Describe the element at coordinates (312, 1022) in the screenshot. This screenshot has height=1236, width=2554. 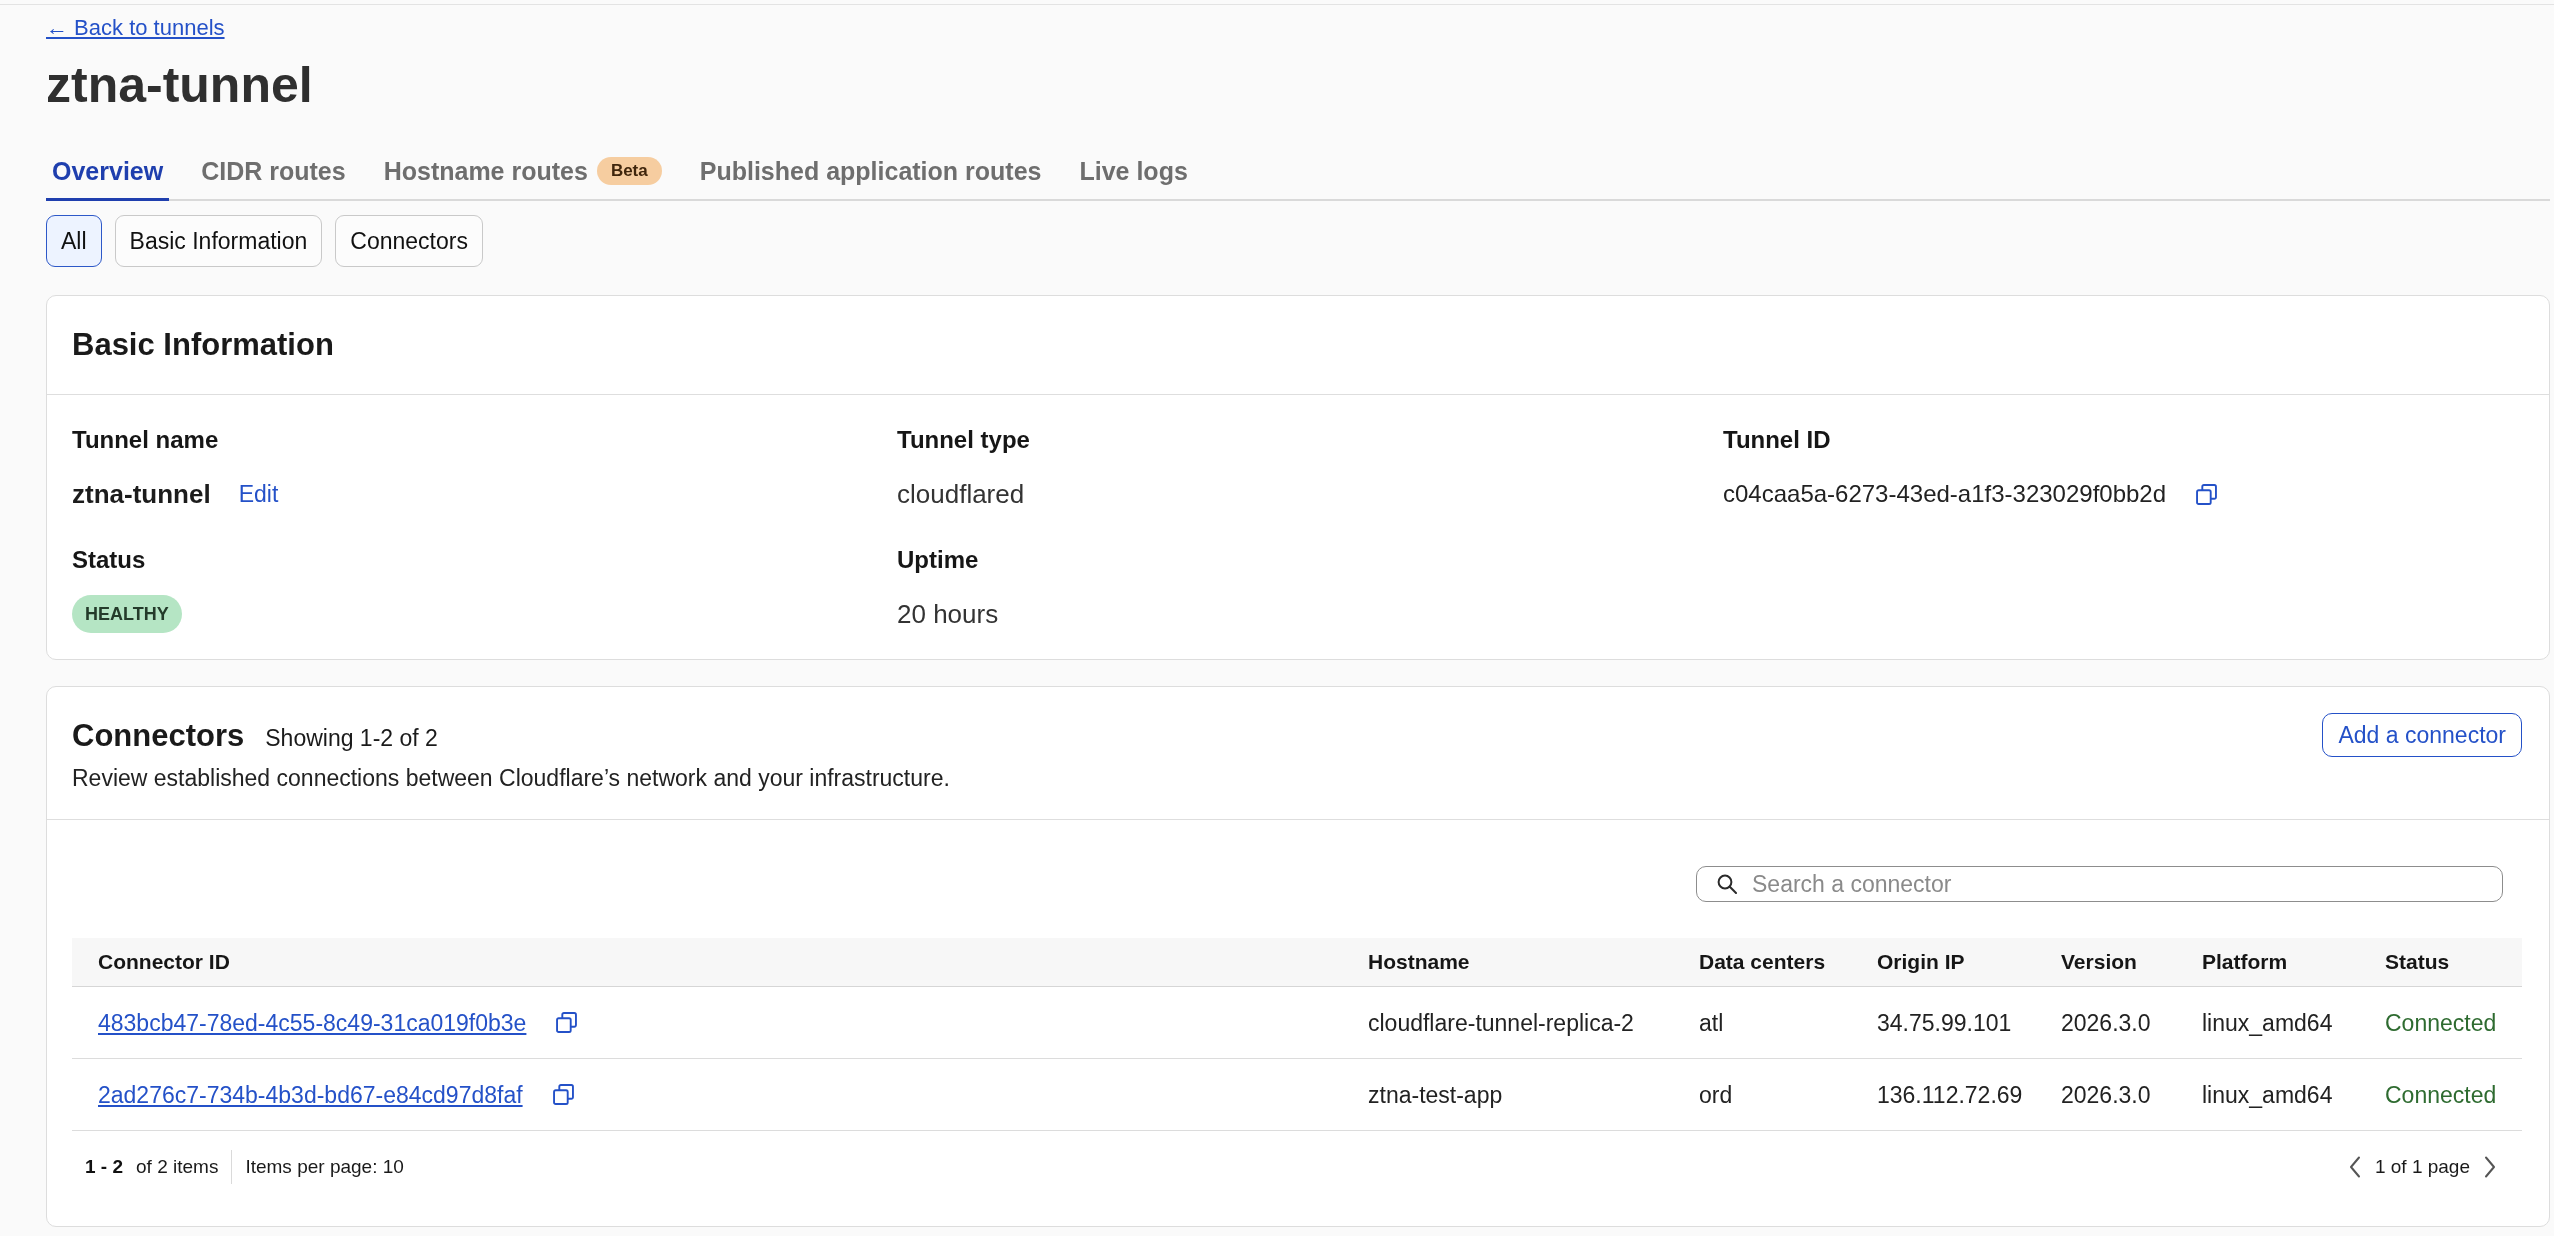
I see `connector-id-link: 483bcb47-78ed-4c55-8c49-31ca019f0b3e` at that location.